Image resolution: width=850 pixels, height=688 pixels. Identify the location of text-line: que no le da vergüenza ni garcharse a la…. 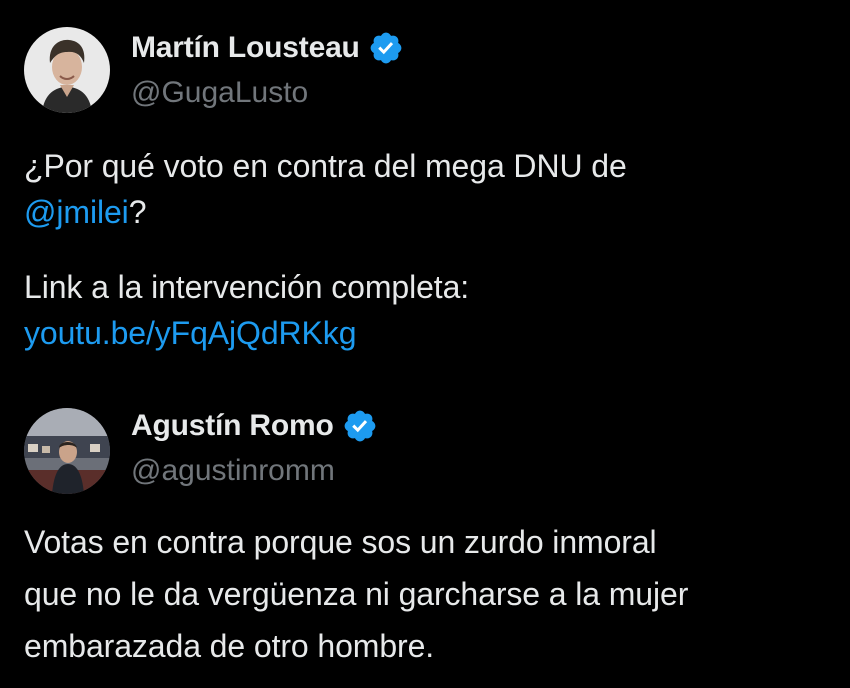
(356, 594).